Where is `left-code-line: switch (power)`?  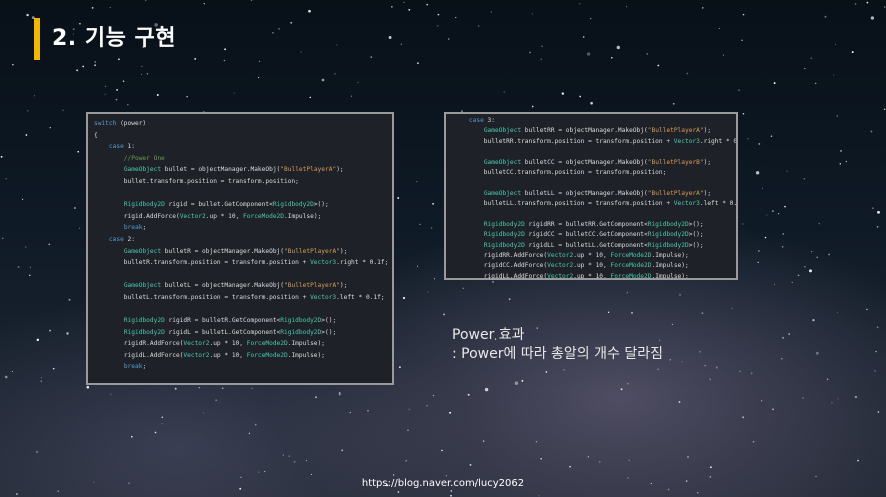
left-code-line: switch (power) is located at coordinates (120, 123).